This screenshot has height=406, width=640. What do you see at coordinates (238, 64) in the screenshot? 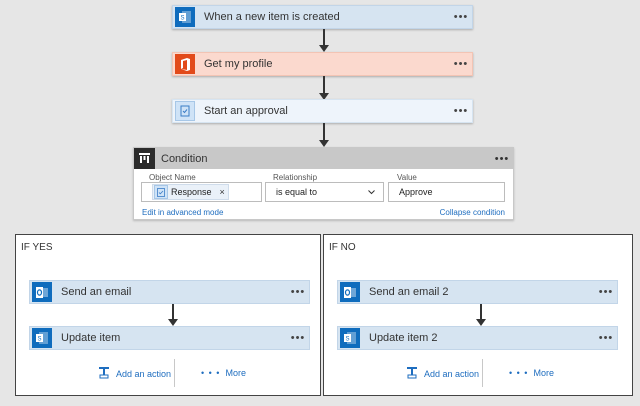
I see `get-profile-label: Get my profile` at bounding box center [238, 64].